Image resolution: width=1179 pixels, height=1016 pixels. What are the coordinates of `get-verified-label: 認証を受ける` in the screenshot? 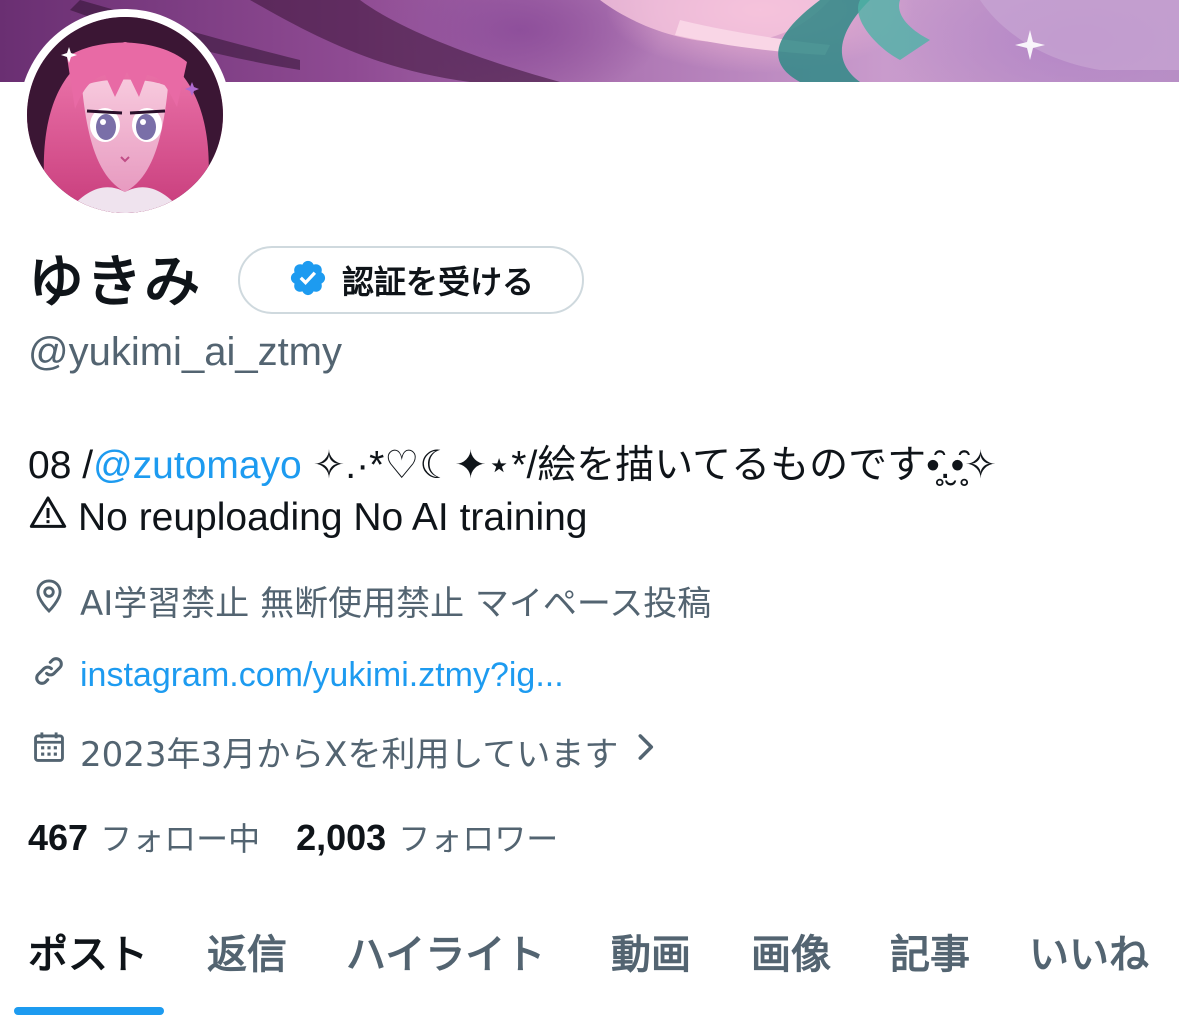 It's located at (437, 282).